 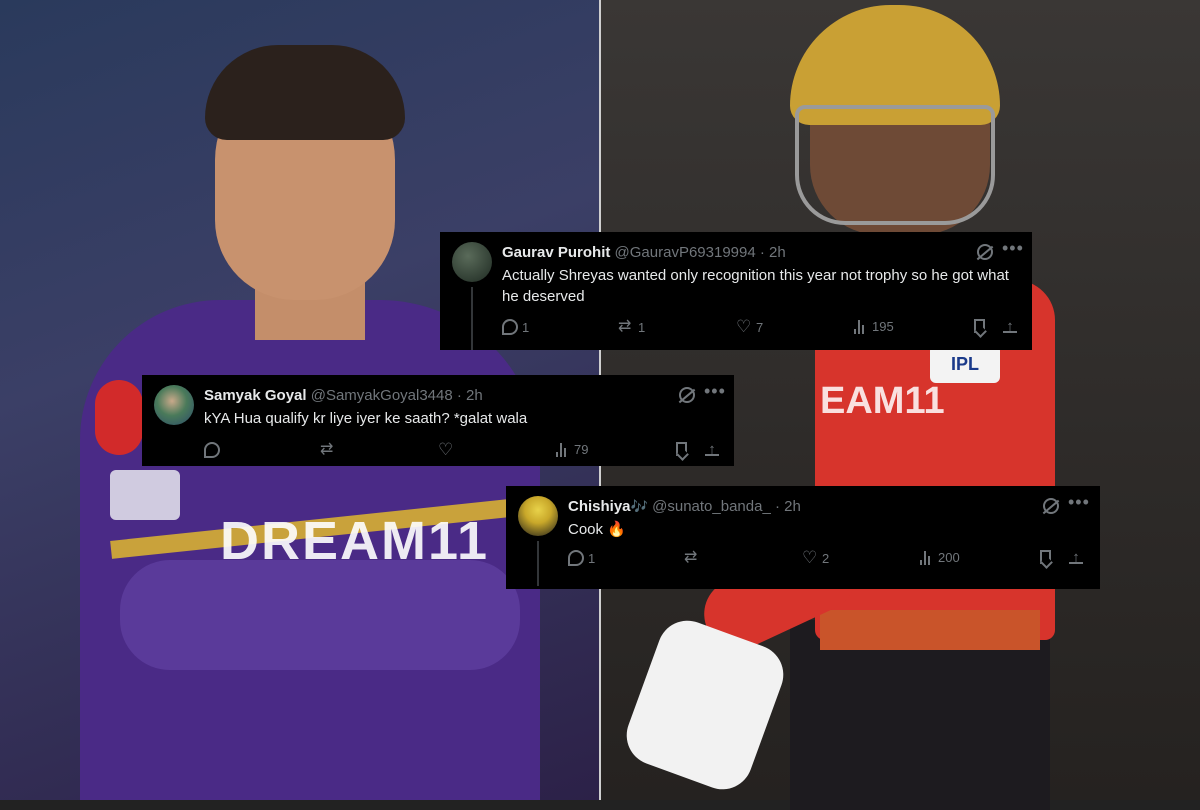 I want to click on like-count: 7, so click(x=760, y=327).